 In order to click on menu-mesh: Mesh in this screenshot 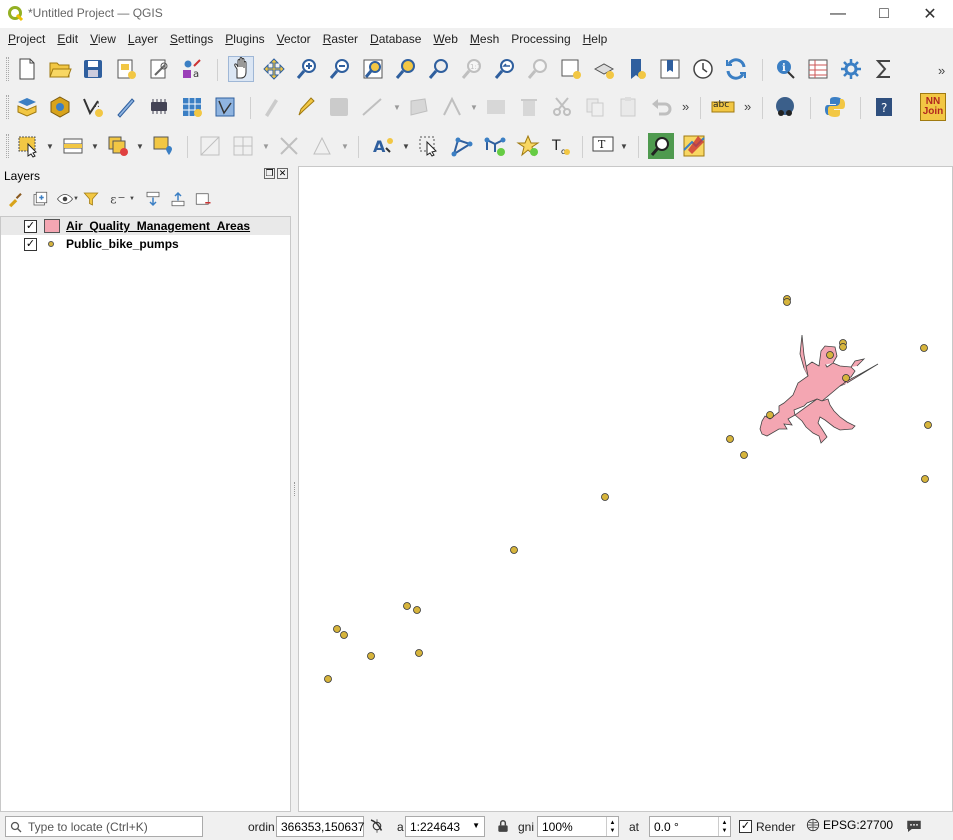, I will do `click(484, 39)`.